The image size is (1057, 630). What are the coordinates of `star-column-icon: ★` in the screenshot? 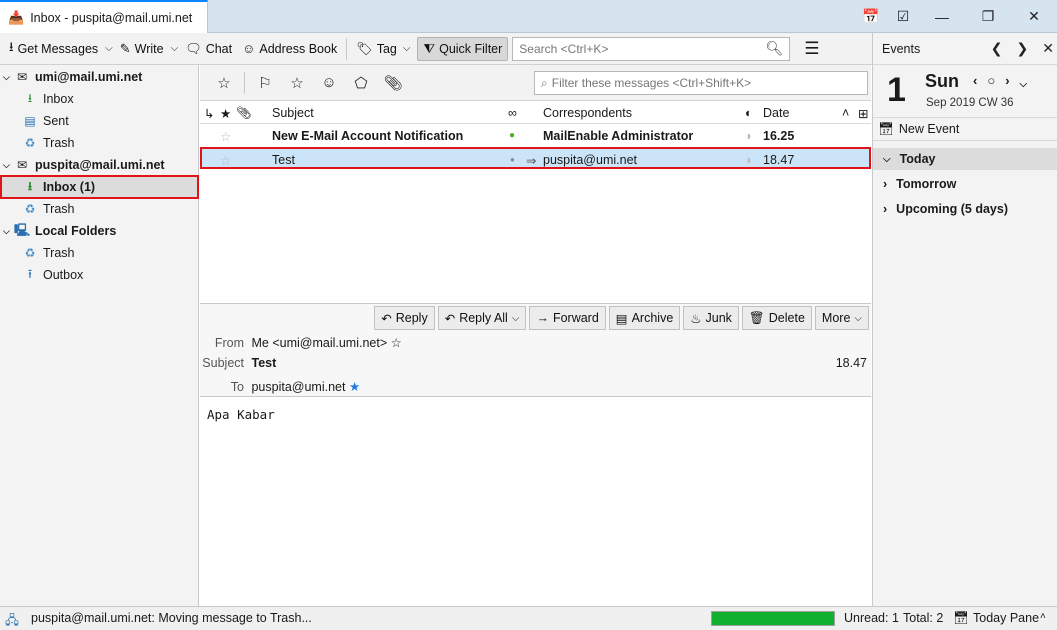 It's located at (225, 113).